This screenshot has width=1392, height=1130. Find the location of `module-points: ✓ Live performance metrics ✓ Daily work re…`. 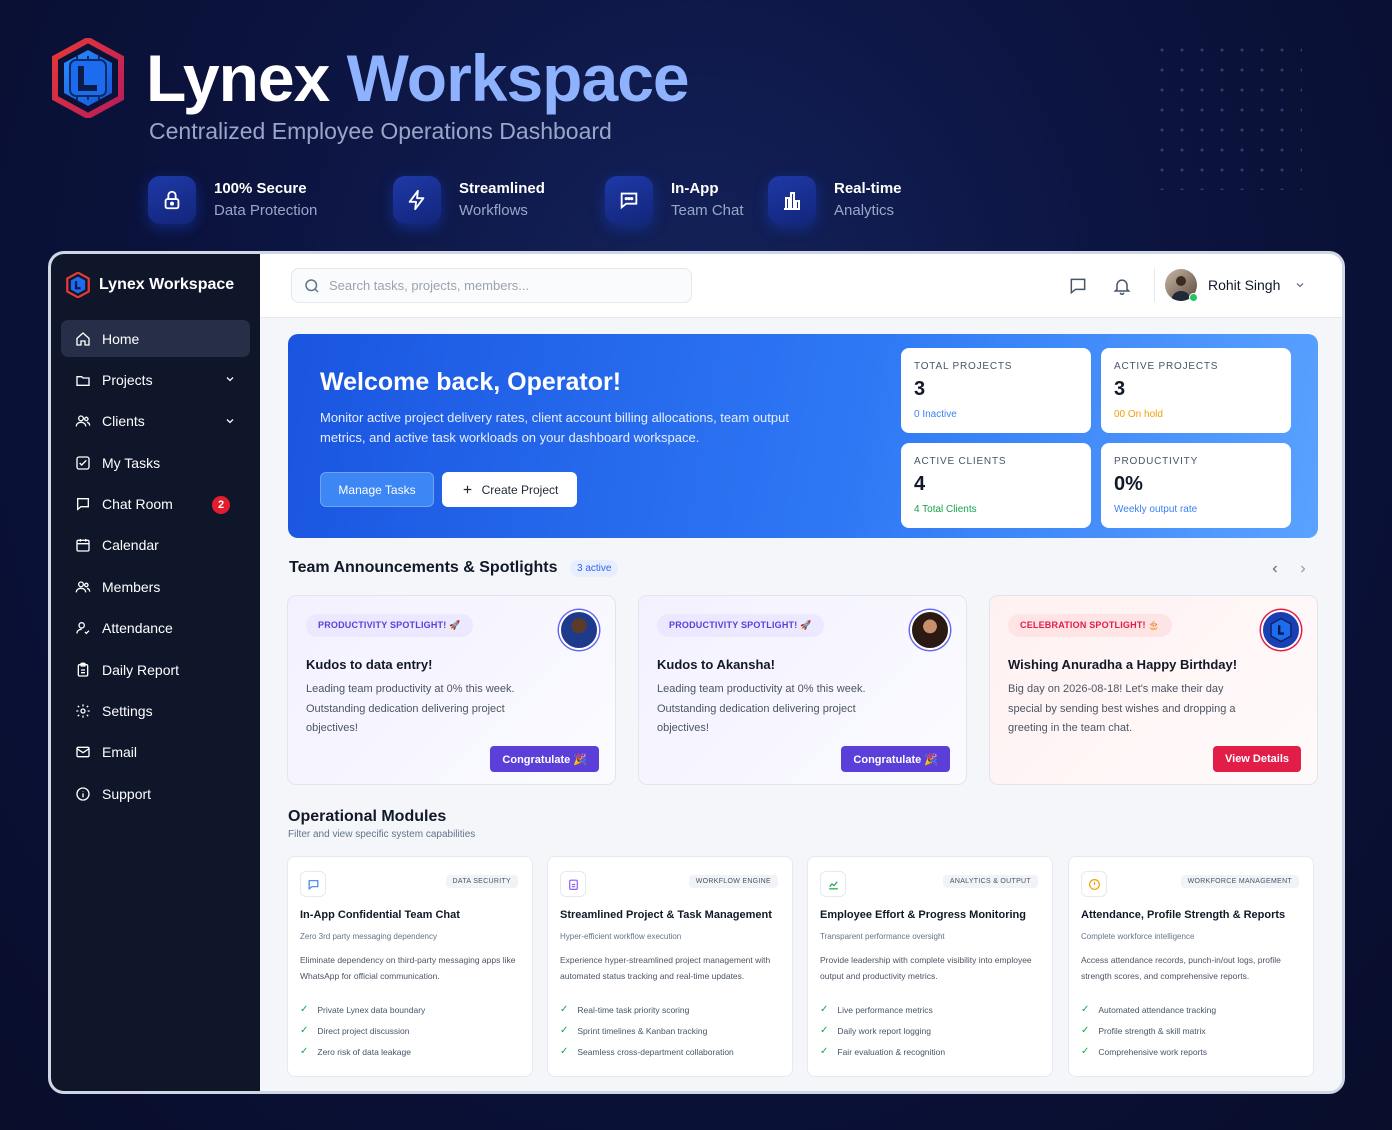

module-points: ✓ Live performance metrics ✓ Daily work re… is located at coordinates (882, 1030).